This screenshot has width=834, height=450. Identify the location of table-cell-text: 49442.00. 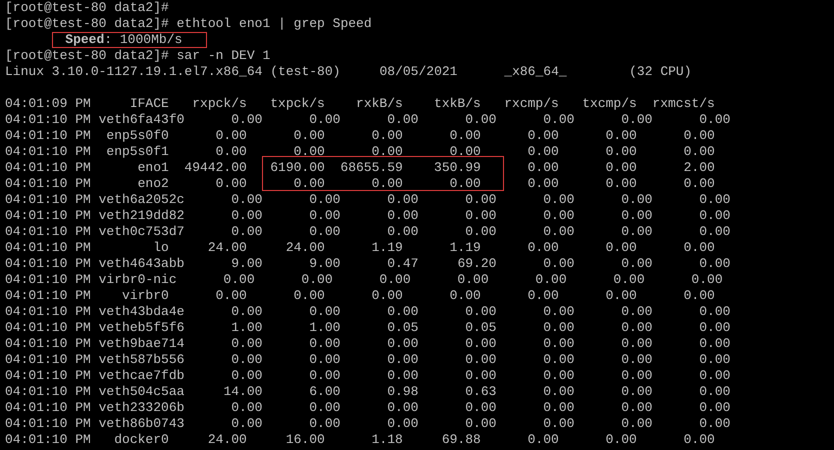
(215, 168).